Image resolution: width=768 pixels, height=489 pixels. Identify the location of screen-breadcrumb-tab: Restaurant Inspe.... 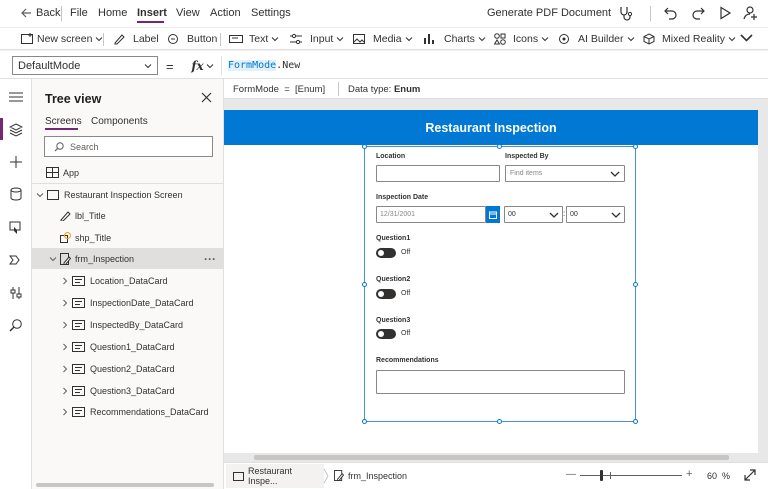
(275, 476).